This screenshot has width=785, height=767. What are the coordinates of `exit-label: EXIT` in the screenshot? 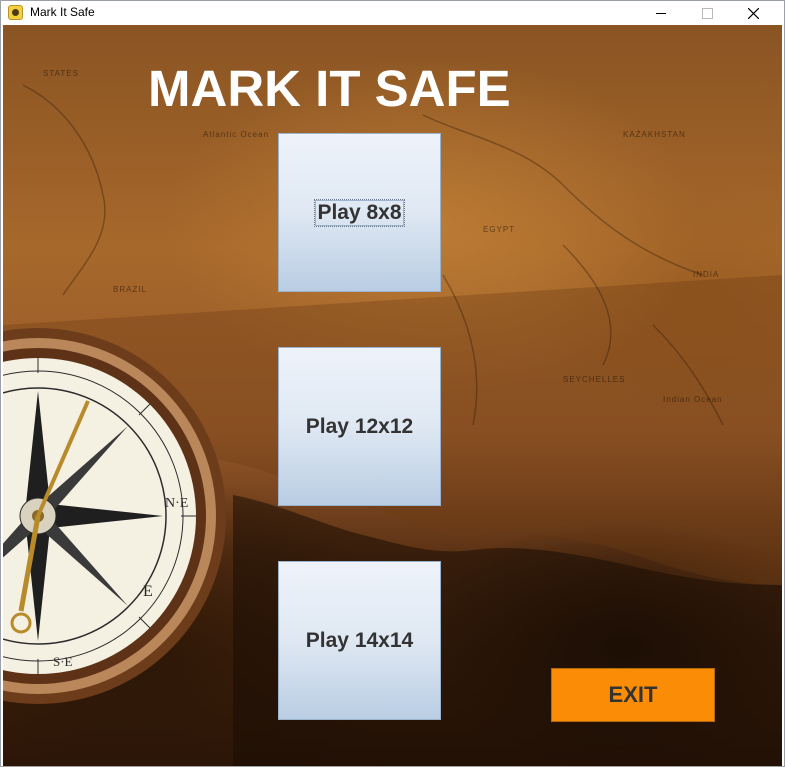 It's located at (633, 694).